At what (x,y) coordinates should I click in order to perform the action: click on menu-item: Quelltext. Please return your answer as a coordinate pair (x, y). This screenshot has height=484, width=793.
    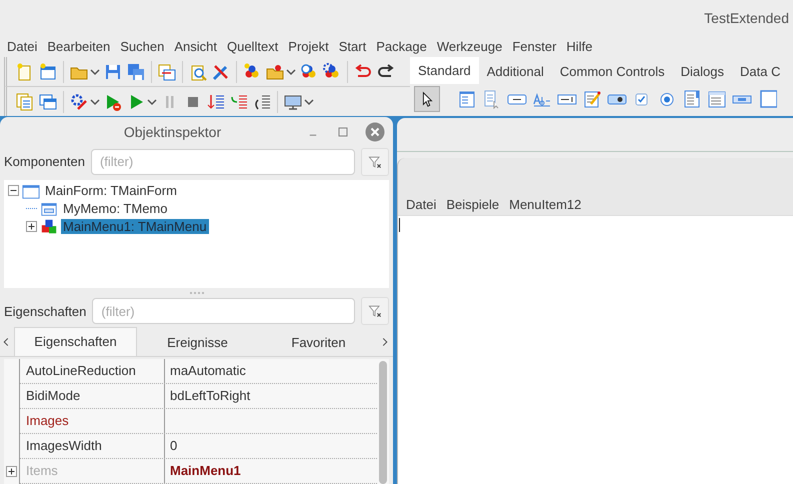
    Looking at the image, I should click on (253, 46).